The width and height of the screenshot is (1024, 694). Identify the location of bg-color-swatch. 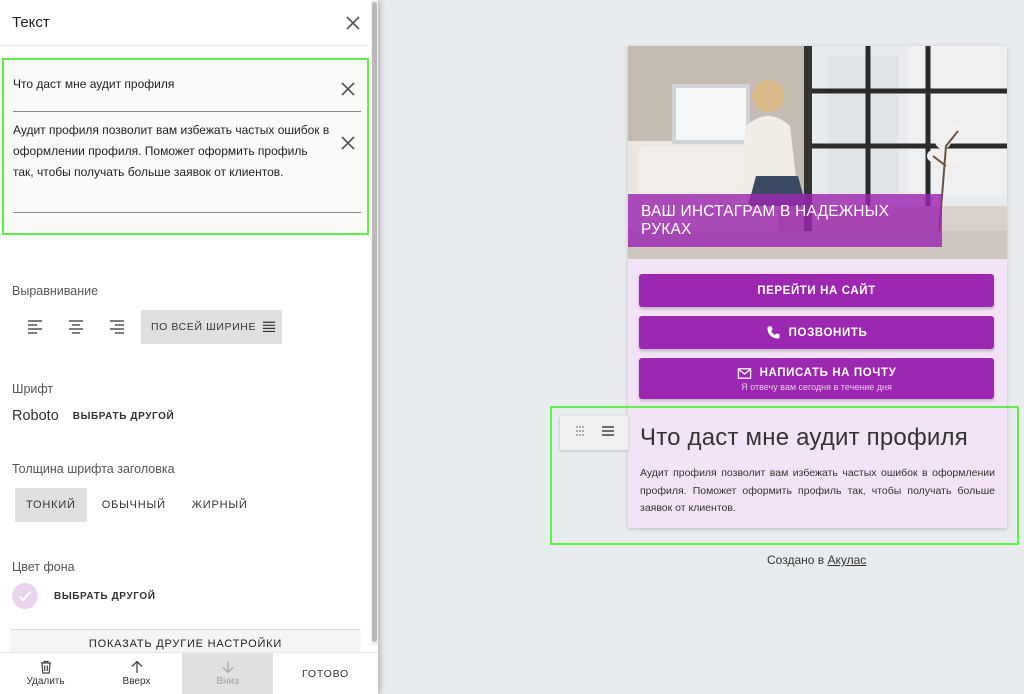
(25, 596).